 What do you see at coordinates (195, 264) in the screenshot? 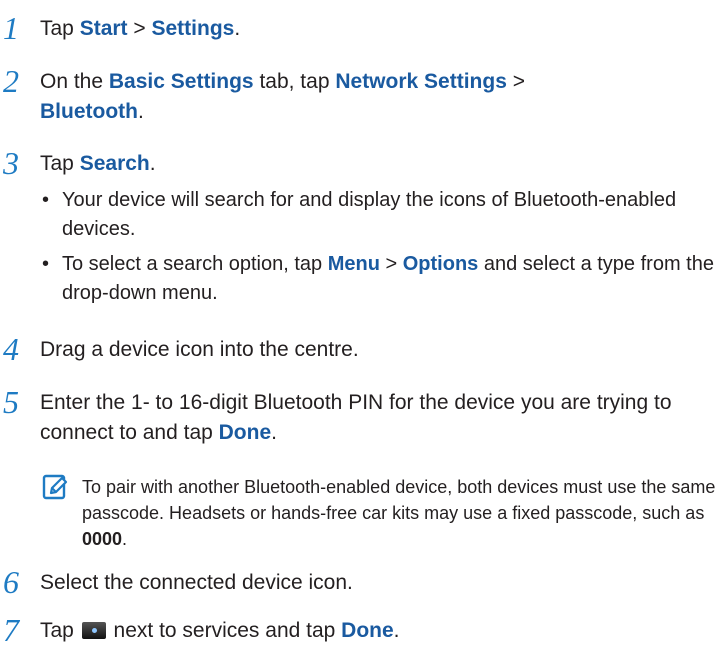
I see `text-run: To select a search option, tap` at bounding box center [195, 264].